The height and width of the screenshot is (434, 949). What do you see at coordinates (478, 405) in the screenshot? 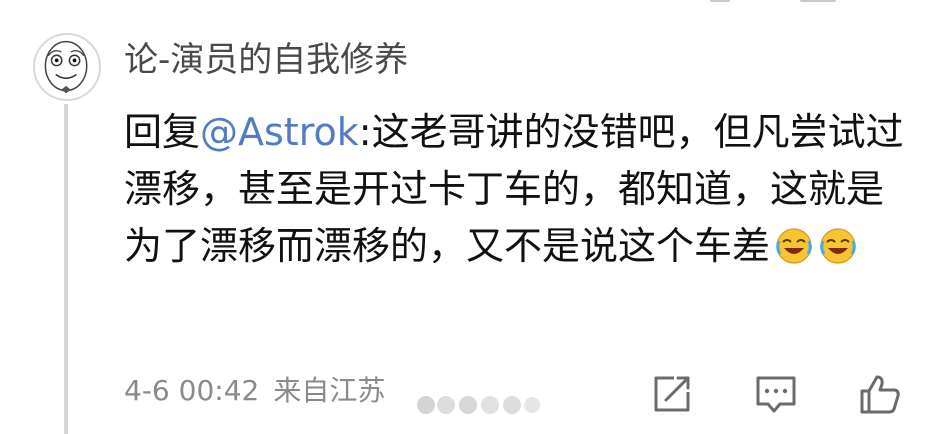
I see `blurred-region` at bounding box center [478, 405].